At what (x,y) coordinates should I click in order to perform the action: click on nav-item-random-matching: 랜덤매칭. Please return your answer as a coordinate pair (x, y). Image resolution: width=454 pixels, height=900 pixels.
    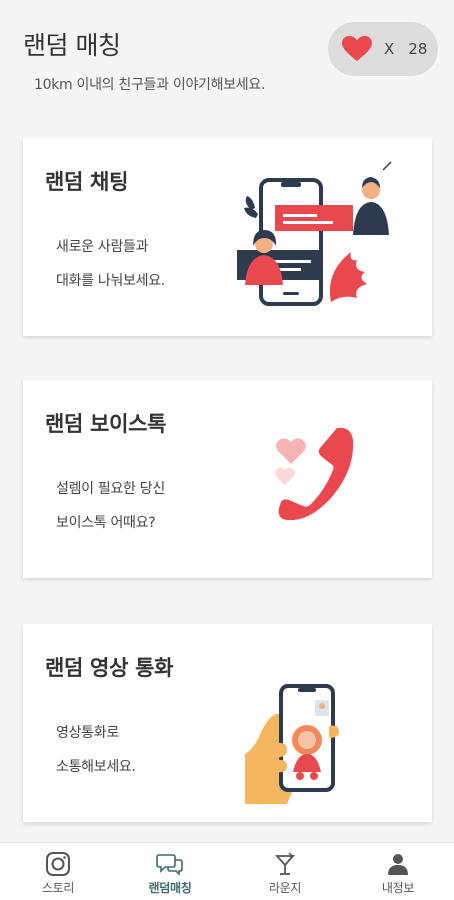
    Looking at the image, I should click on (170, 871).